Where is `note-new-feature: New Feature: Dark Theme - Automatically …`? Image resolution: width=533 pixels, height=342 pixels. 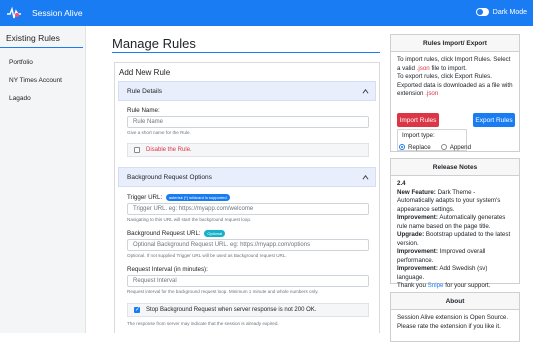 note-new-feature: New Feature: Dark Theme - Automatically … is located at coordinates (455, 202).